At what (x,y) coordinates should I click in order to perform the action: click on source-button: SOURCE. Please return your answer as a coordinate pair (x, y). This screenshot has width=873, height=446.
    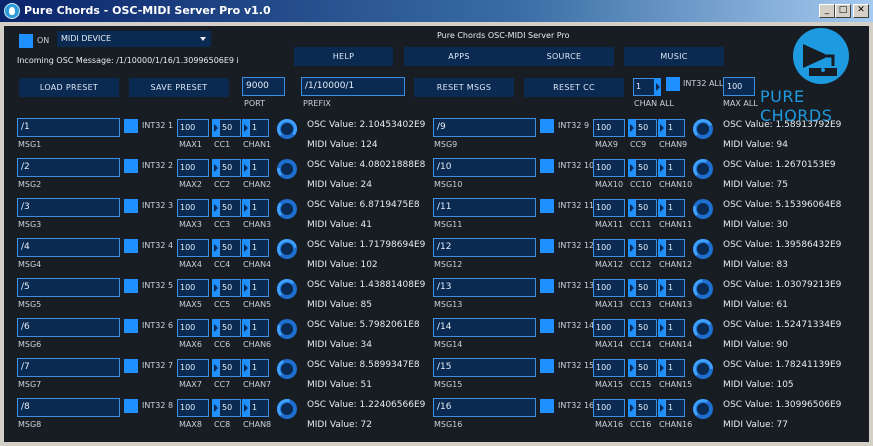
    Looking at the image, I should click on (564, 56).